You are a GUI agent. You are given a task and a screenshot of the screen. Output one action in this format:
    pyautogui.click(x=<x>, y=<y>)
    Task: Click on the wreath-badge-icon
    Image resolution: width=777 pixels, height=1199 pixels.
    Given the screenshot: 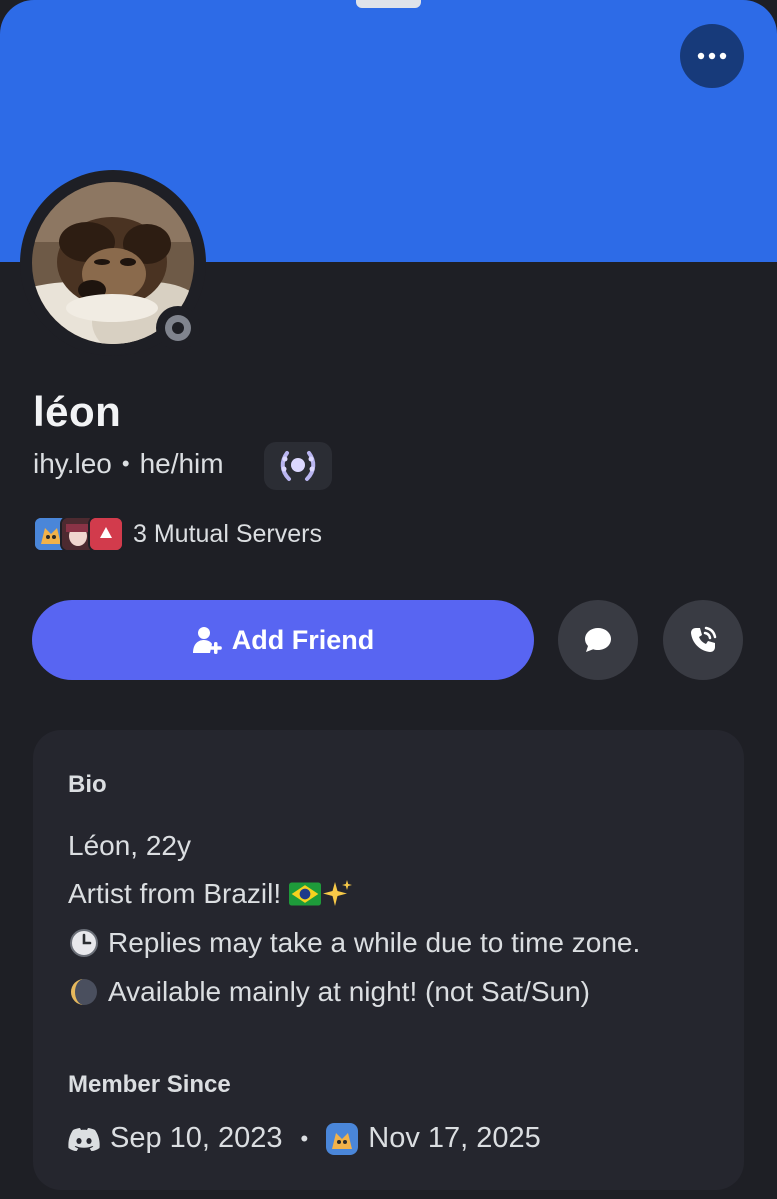 What is the action you would take?
    pyautogui.click(x=298, y=466)
    